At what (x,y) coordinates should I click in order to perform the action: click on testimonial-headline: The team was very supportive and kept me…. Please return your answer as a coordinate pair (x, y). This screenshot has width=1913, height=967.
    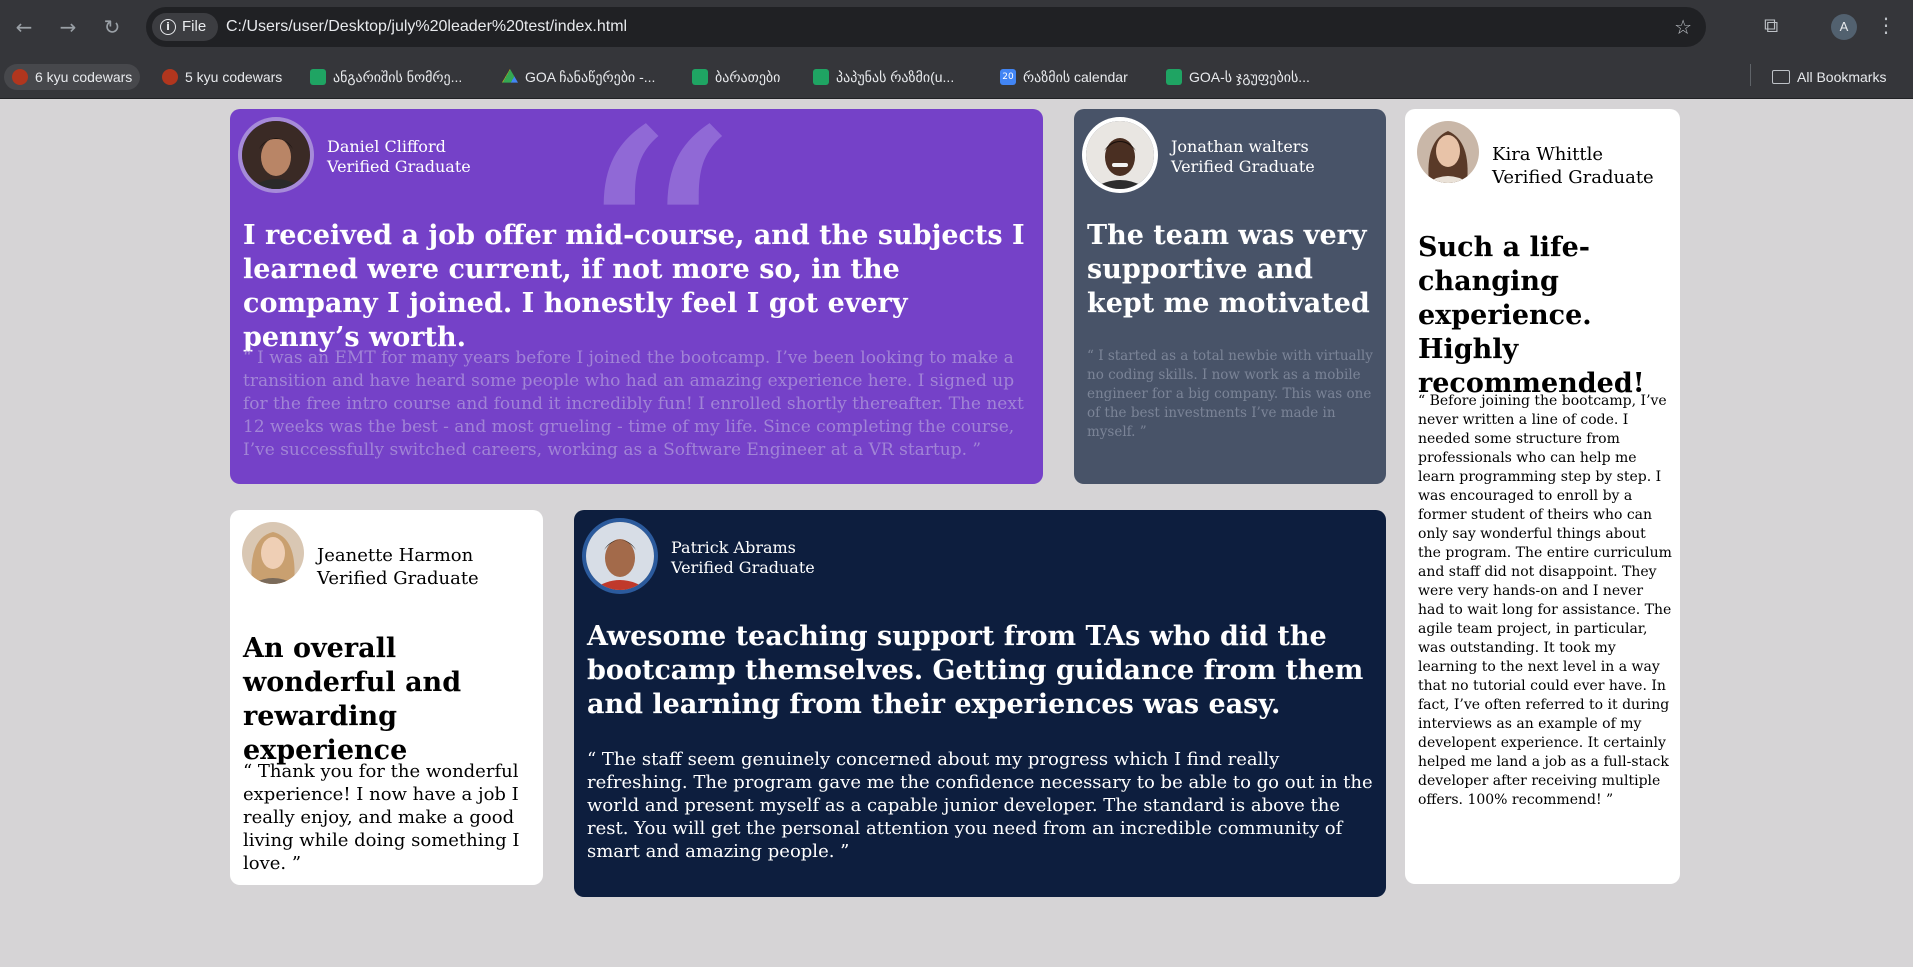
    Looking at the image, I should click on (1228, 269).